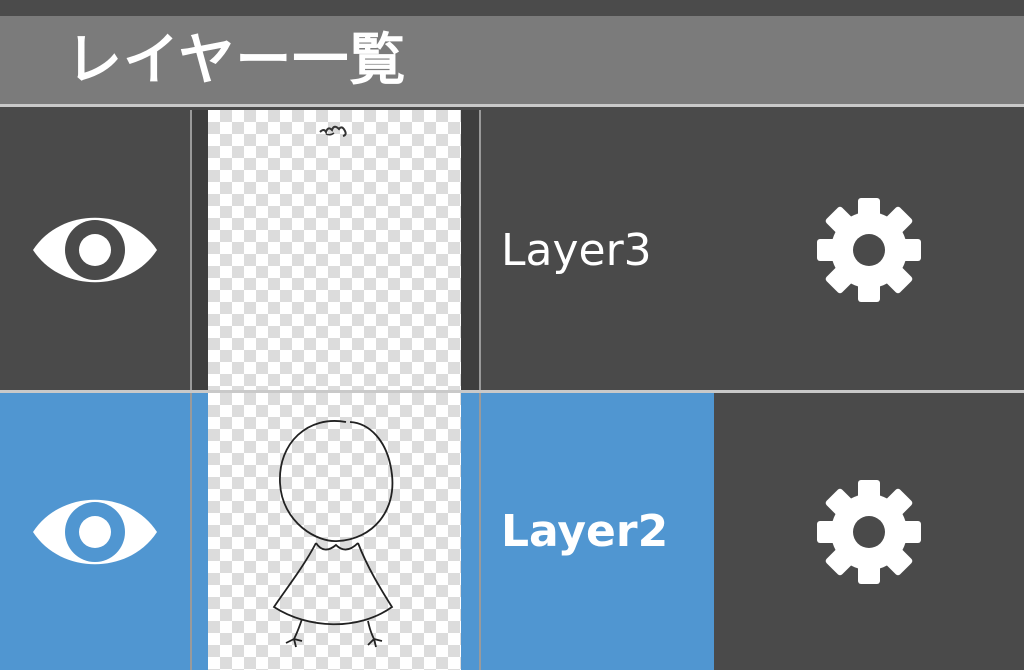 The image size is (1024, 670). What do you see at coordinates (512, 61) in the screenshot?
I see `panel-header: レイヤー一覧` at bounding box center [512, 61].